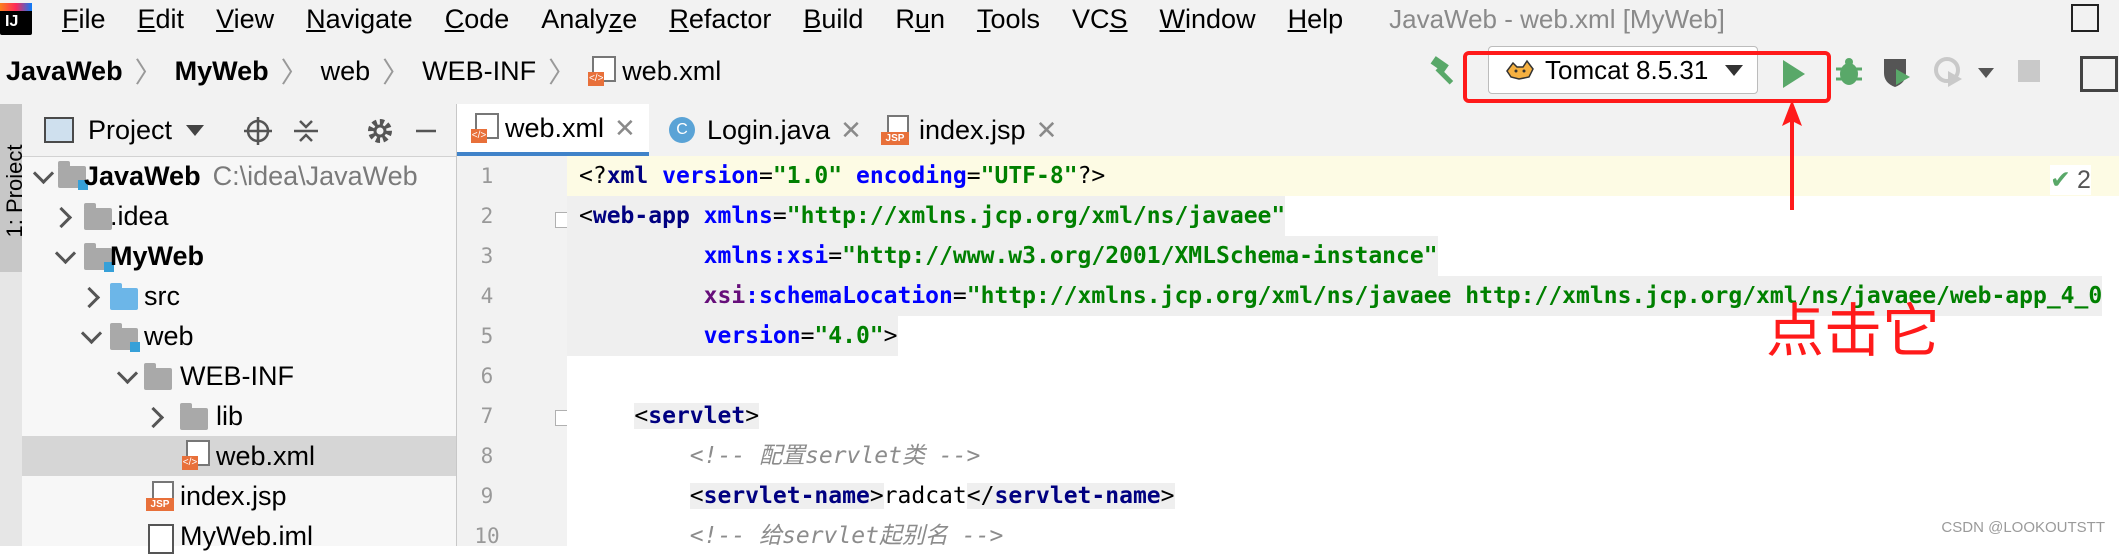 This screenshot has height=556, width=2119. Describe the element at coordinates (162, 295) in the screenshot. I see `tree-item-label: src` at that location.